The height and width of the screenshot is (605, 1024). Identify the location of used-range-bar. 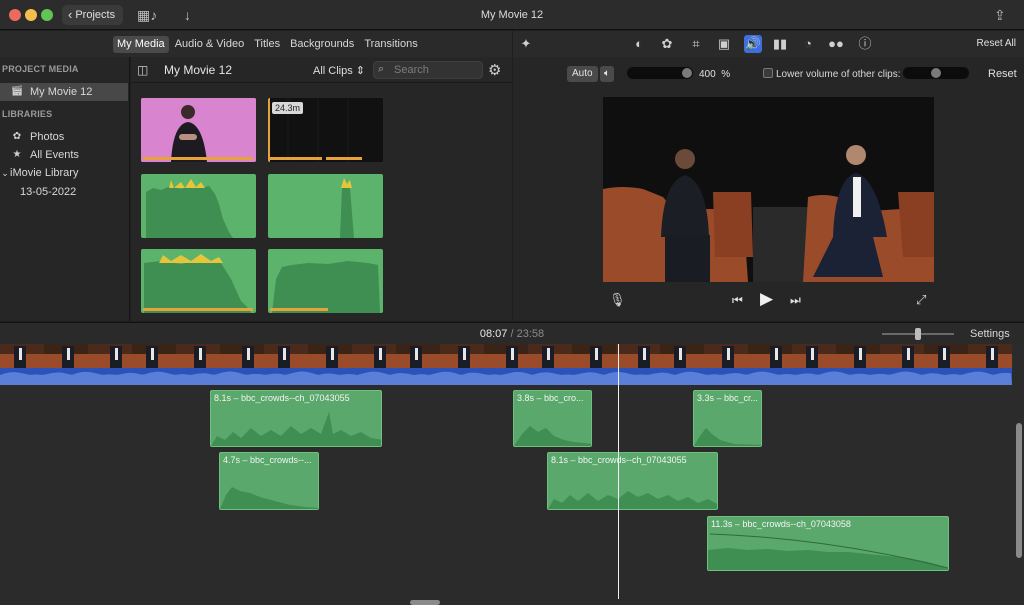
(296, 158).